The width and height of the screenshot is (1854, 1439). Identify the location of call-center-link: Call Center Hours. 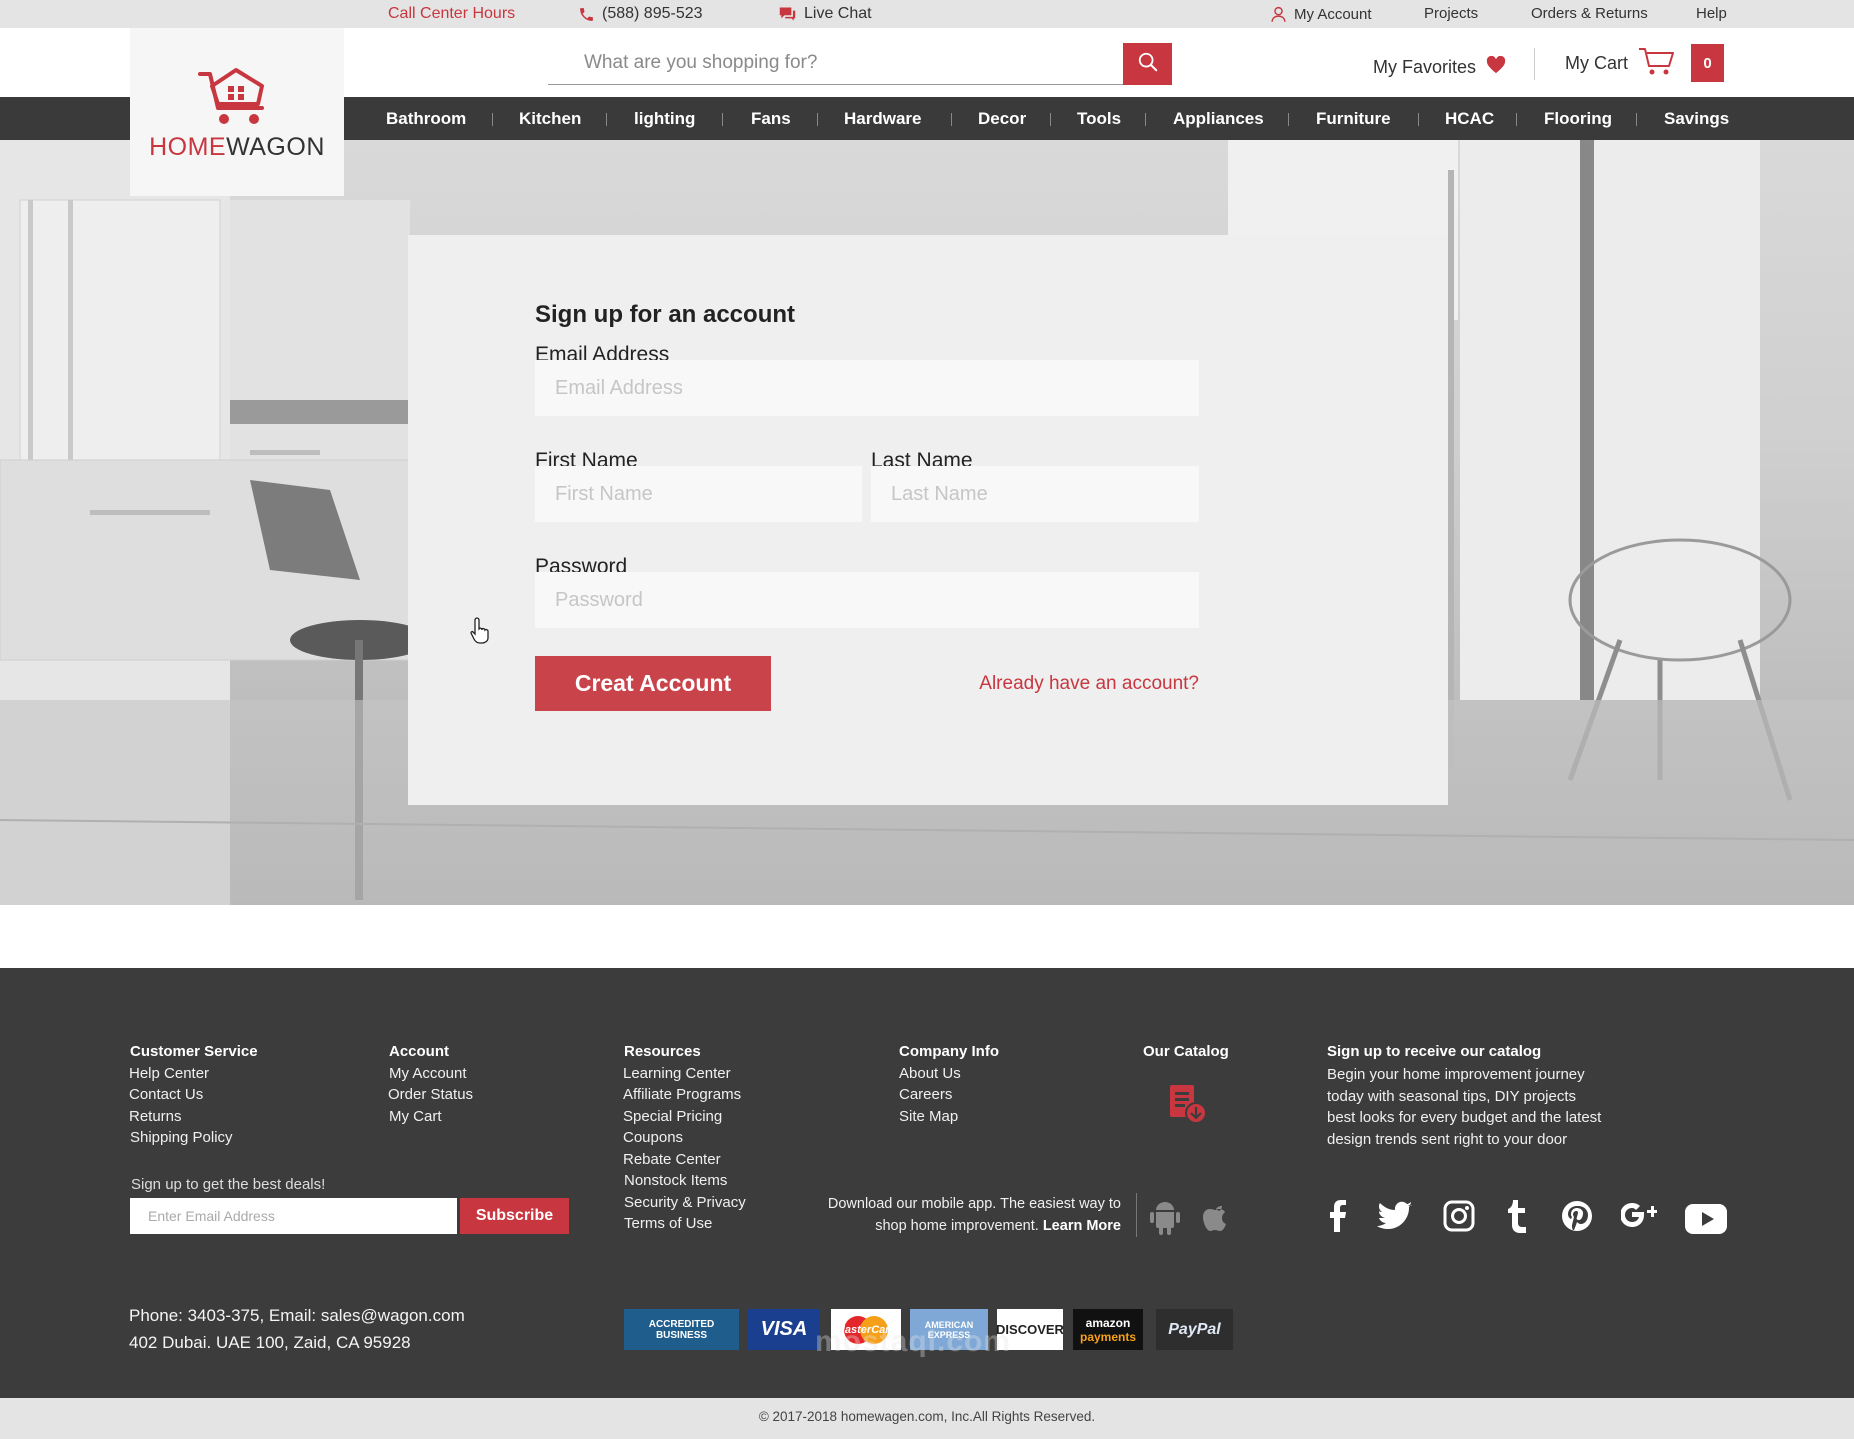
(451, 14).